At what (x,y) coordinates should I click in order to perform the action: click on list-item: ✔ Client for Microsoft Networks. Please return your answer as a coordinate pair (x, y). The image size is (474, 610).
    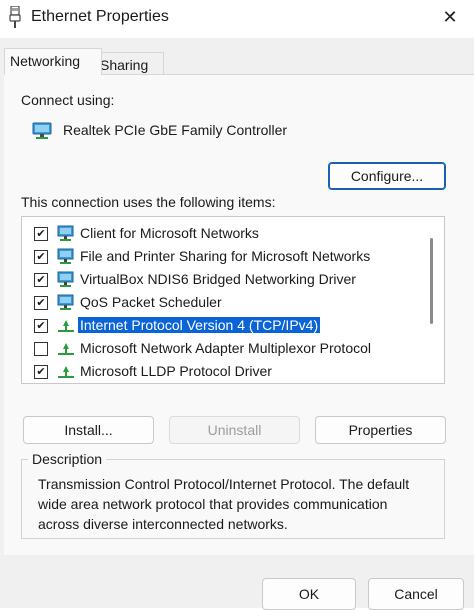
    Looking at the image, I should click on (227, 234).